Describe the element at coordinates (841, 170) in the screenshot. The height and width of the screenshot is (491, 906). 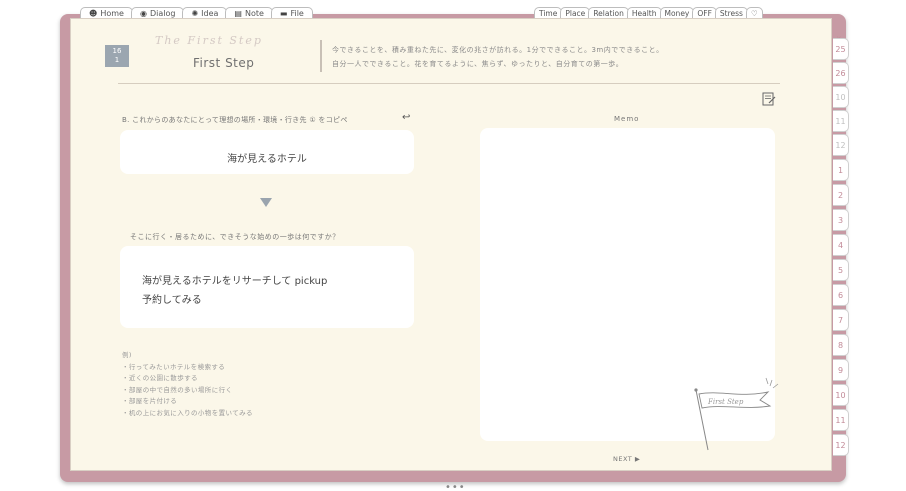
I see `month-tab: 1` at that location.